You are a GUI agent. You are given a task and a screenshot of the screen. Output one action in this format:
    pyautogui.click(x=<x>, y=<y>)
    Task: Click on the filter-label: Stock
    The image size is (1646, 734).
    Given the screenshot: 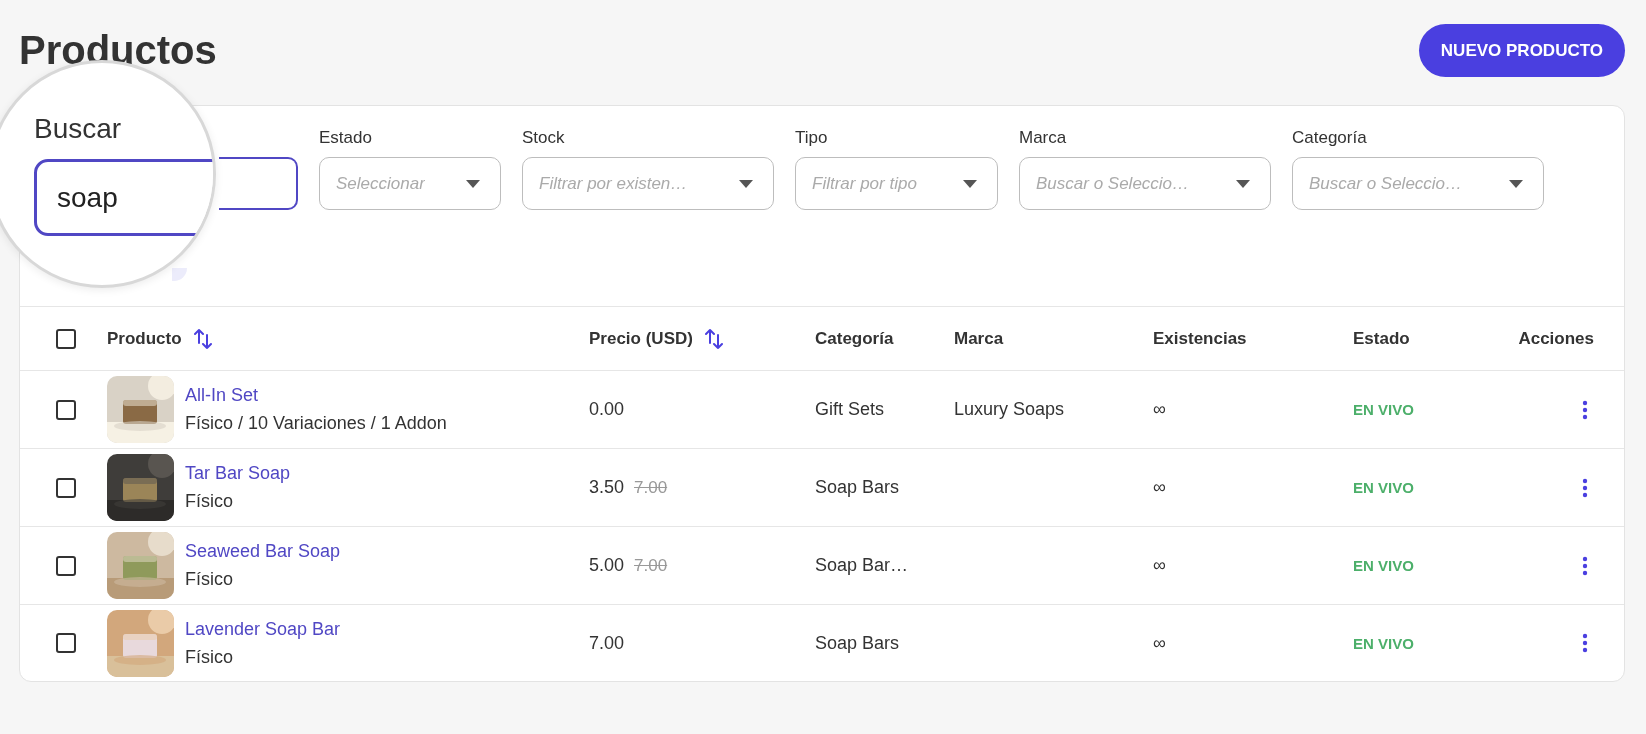 What is the action you would take?
    pyautogui.click(x=544, y=138)
    